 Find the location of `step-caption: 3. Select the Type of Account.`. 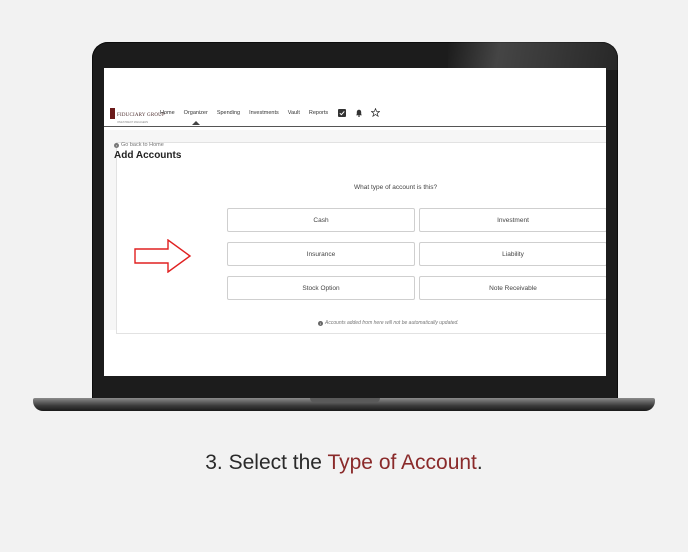

step-caption: 3. Select the Type of Account. is located at coordinates (344, 463).